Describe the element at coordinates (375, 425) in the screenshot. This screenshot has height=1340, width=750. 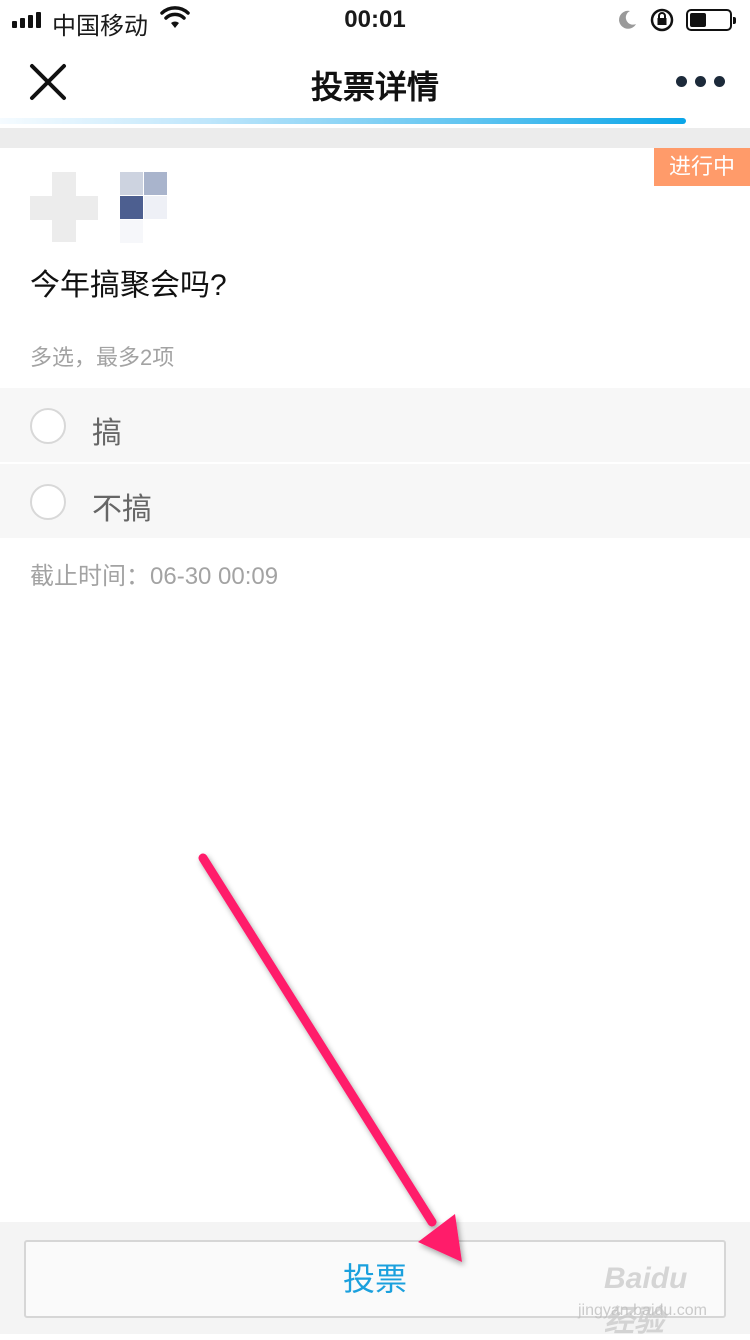
I see `poll-option: 搞` at that location.